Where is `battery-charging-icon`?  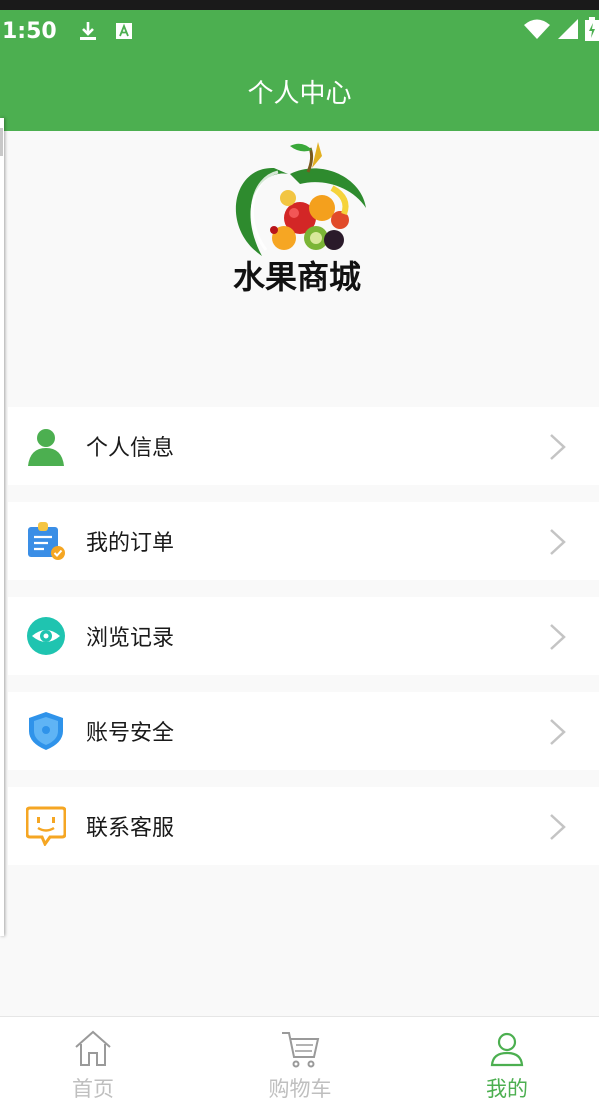
battery-charging-icon is located at coordinates (592, 31).